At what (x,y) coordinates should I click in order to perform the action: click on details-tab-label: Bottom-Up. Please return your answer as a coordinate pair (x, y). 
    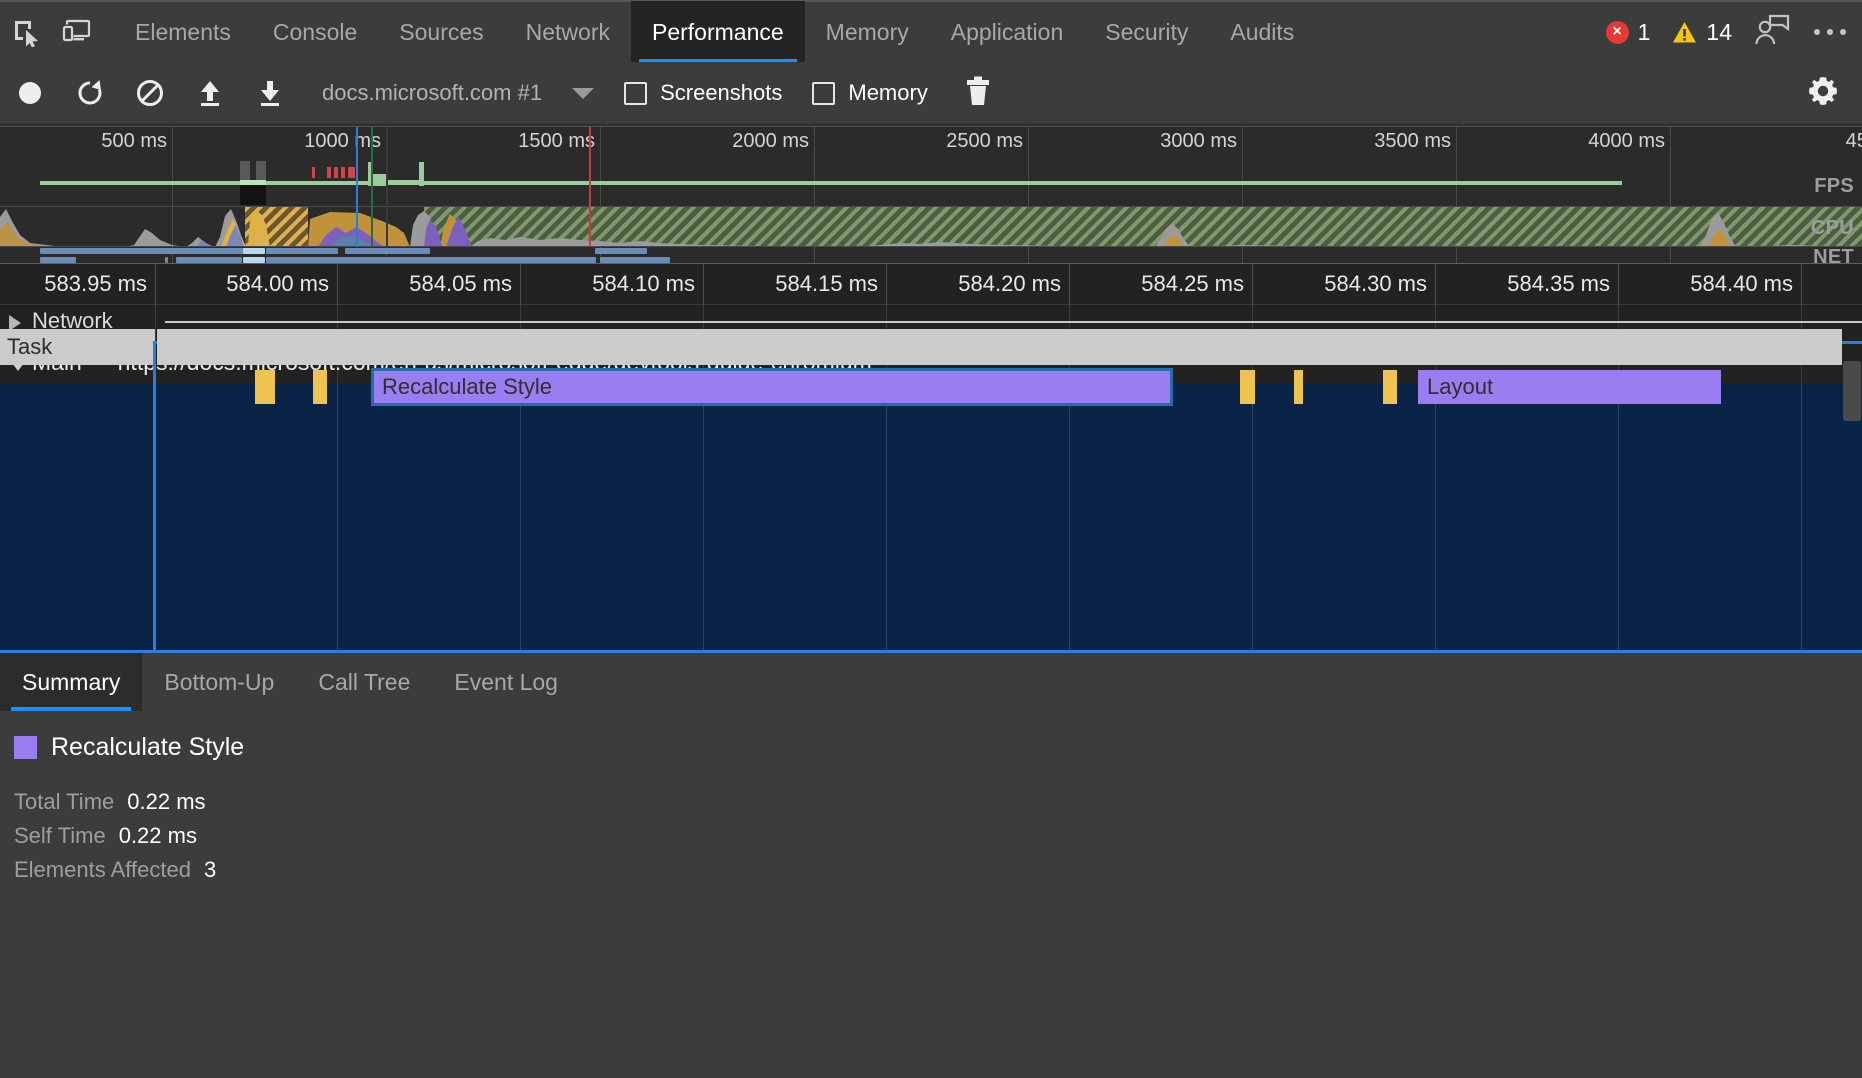
    Looking at the image, I should click on (219, 681).